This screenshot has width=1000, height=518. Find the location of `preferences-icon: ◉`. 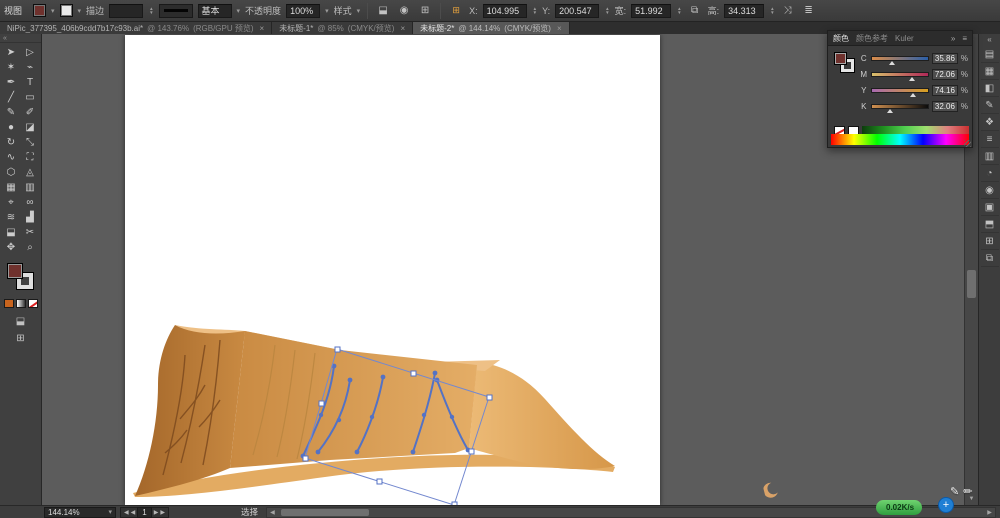

preferences-icon: ◉ is located at coordinates (404, 11).